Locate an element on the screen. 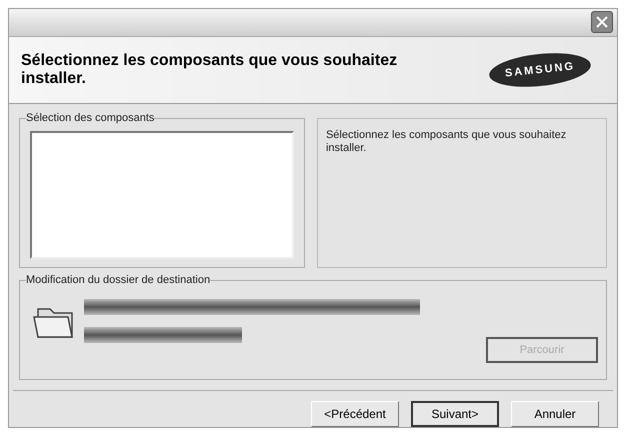  close-button is located at coordinates (602, 22).